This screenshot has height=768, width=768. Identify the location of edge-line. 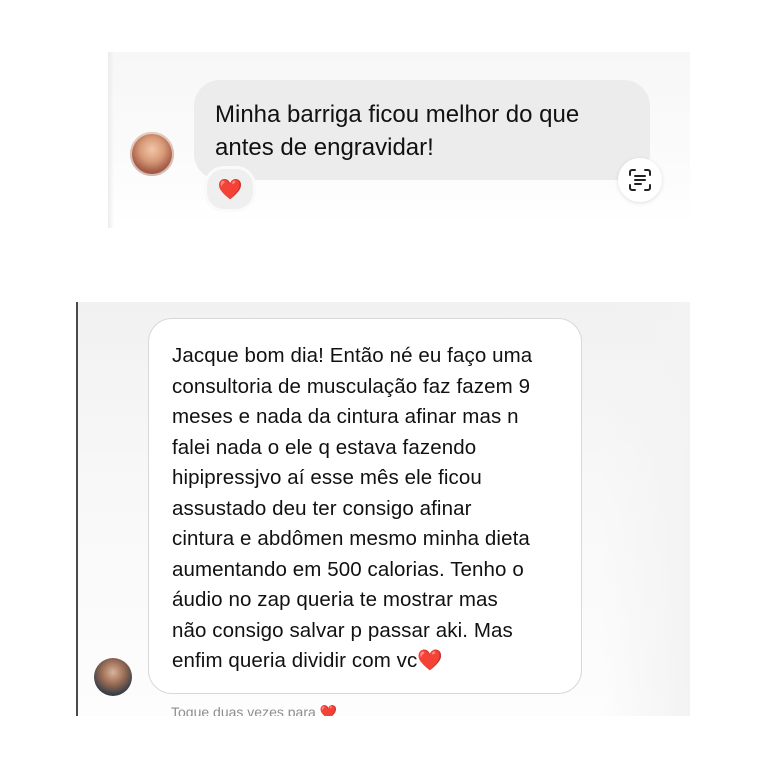
(77, 509).